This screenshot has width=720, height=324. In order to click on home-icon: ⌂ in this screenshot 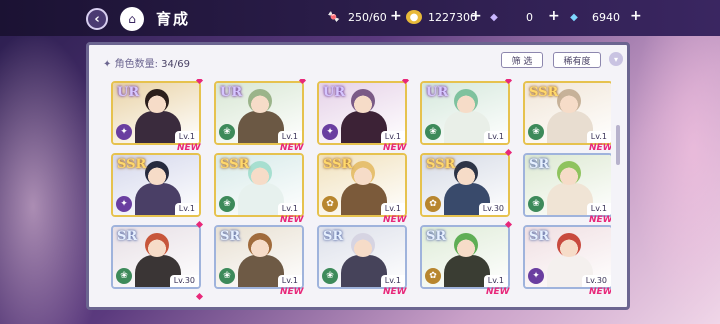, I will do `click(132, 19)`.